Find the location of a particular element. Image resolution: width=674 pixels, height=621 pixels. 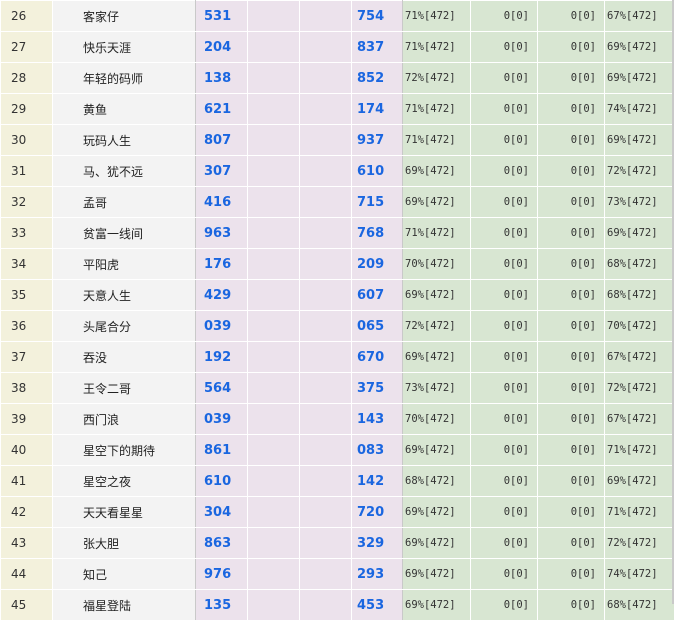

row-value-2: 083 is located at coordinates (377, 450).